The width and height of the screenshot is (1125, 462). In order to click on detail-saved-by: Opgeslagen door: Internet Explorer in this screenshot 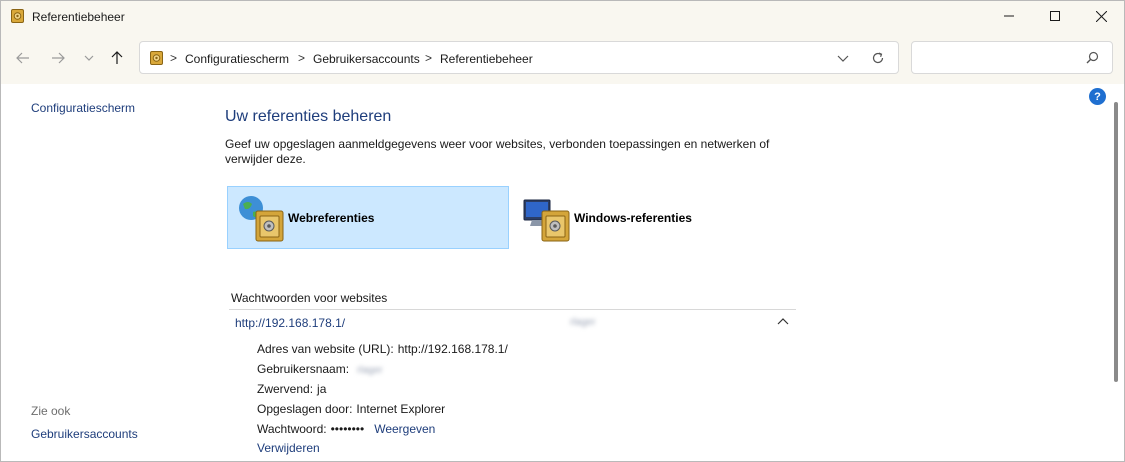, I will do `click(351, 409)`.